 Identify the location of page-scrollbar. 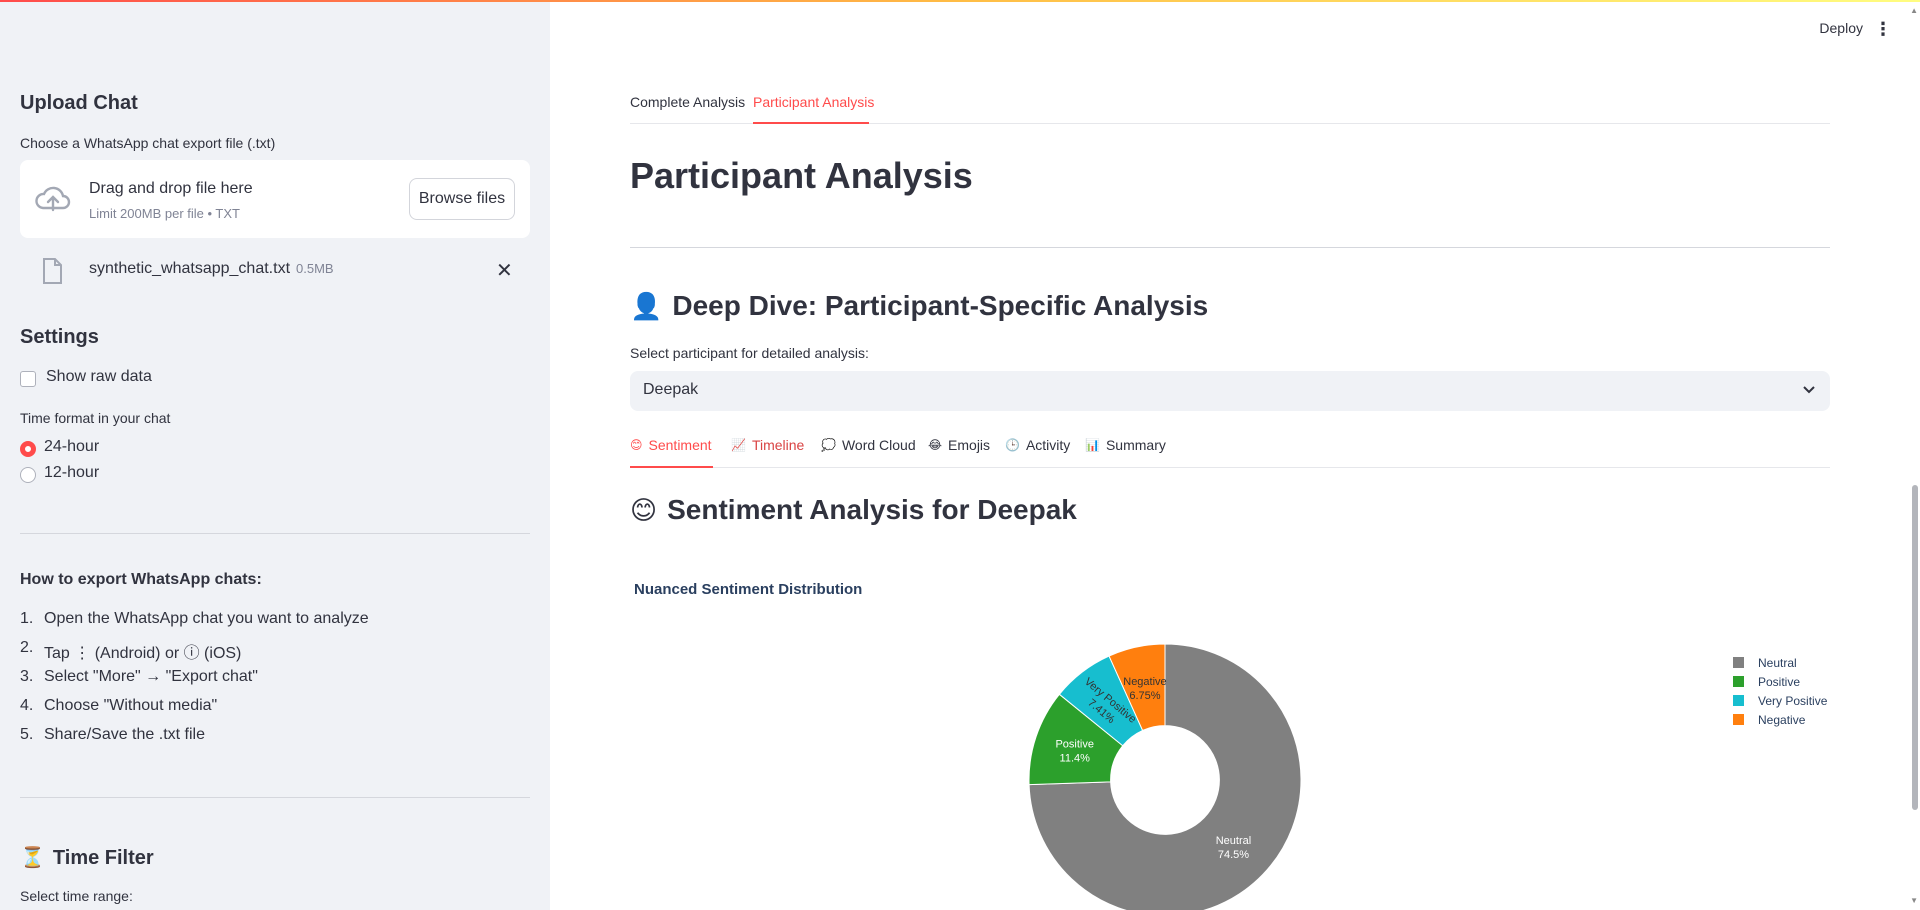
(1915, 647).